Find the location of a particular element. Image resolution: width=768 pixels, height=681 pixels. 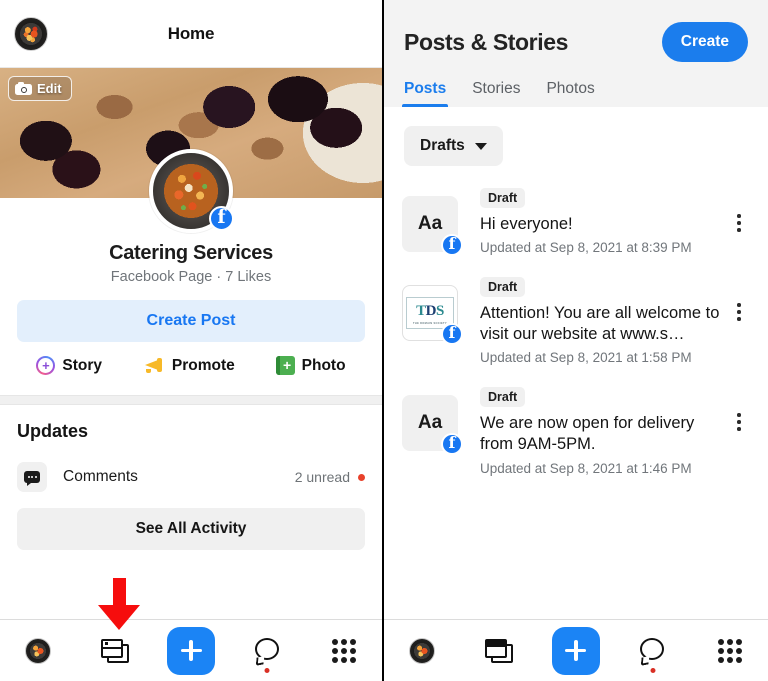

page-name: Catering Services is located at coordinates (191, 253).